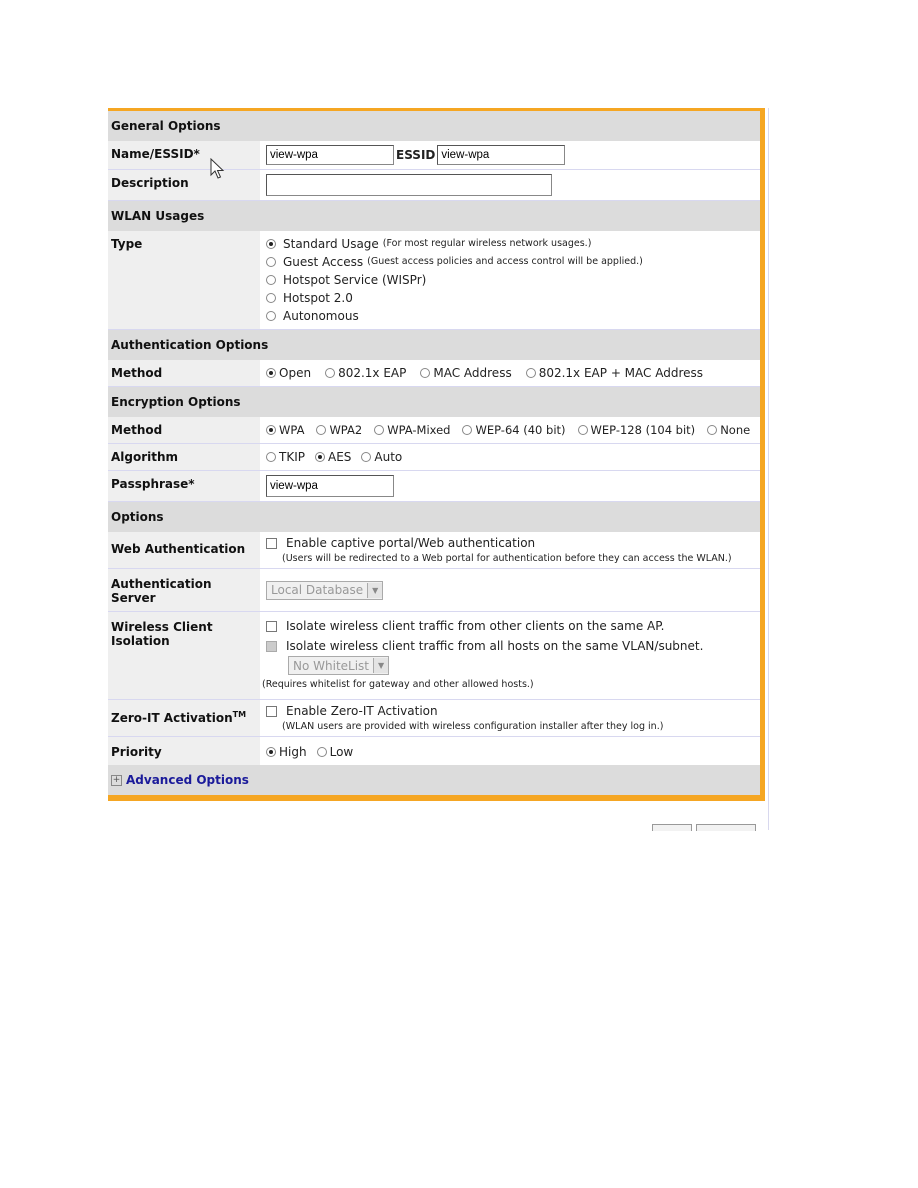 This screenshot has height=1188, width=918. I want to click on section-authentication-options: Authentication Options, so click(434, 345).